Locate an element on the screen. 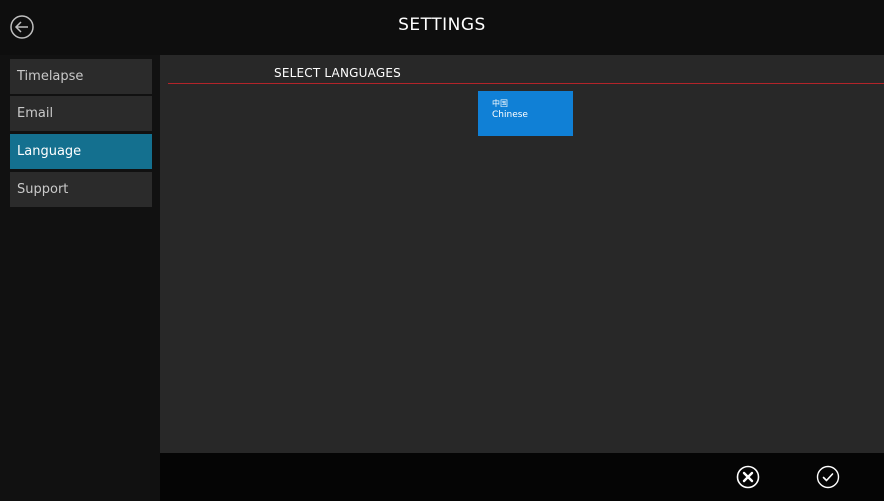 The image size is (884, 501). sidebar-item-language: Language is located at coordinates (81, 151).